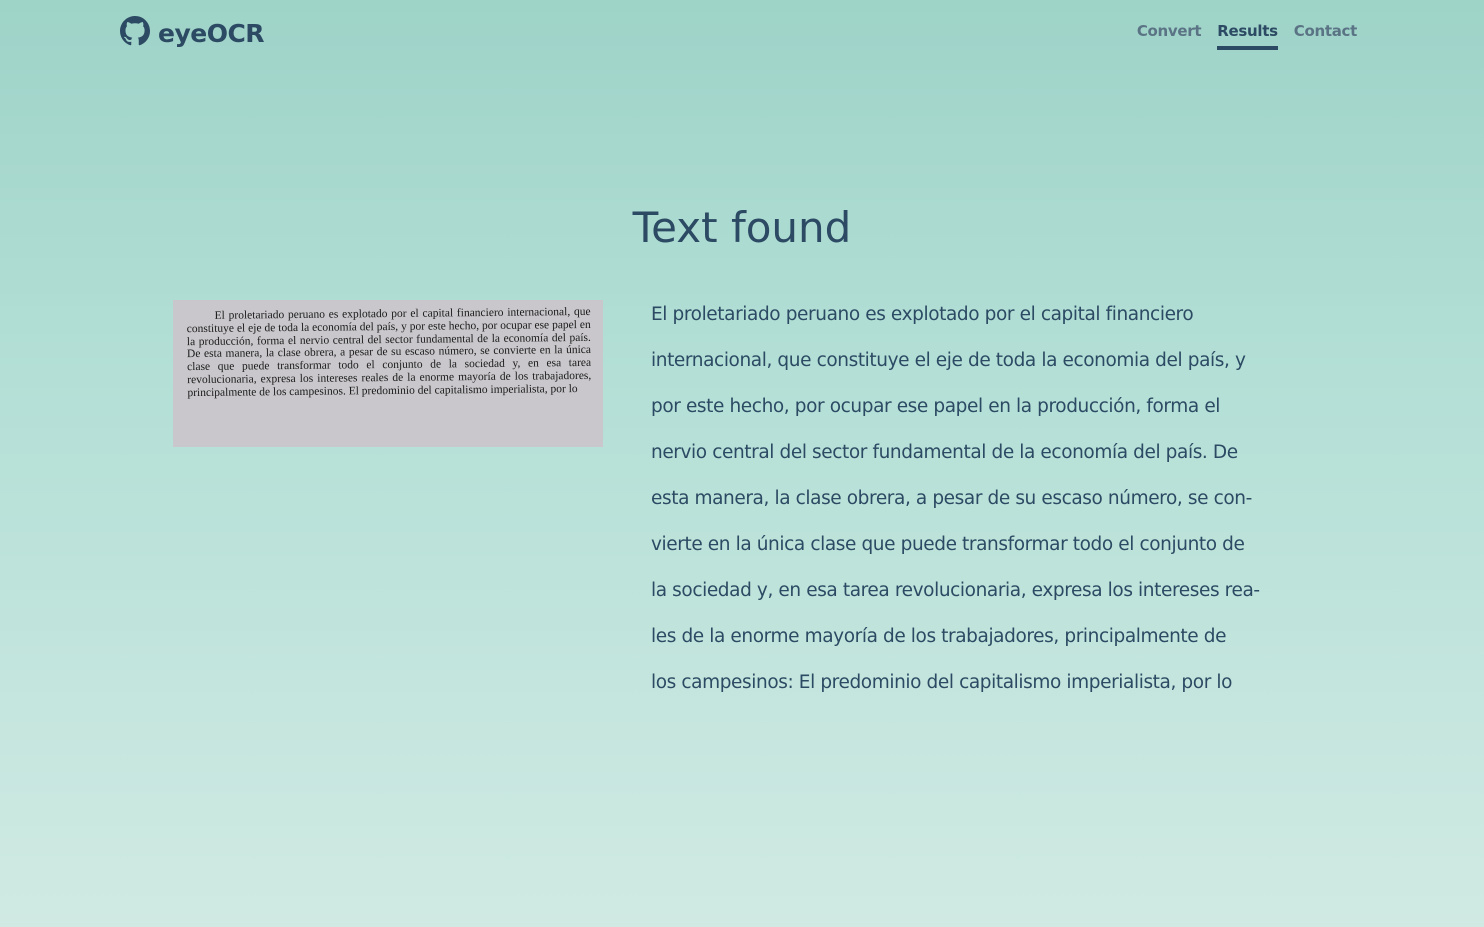 This screenshot has height=927, width=1484. I want to click on page-title: Text found, so click(742, 227).